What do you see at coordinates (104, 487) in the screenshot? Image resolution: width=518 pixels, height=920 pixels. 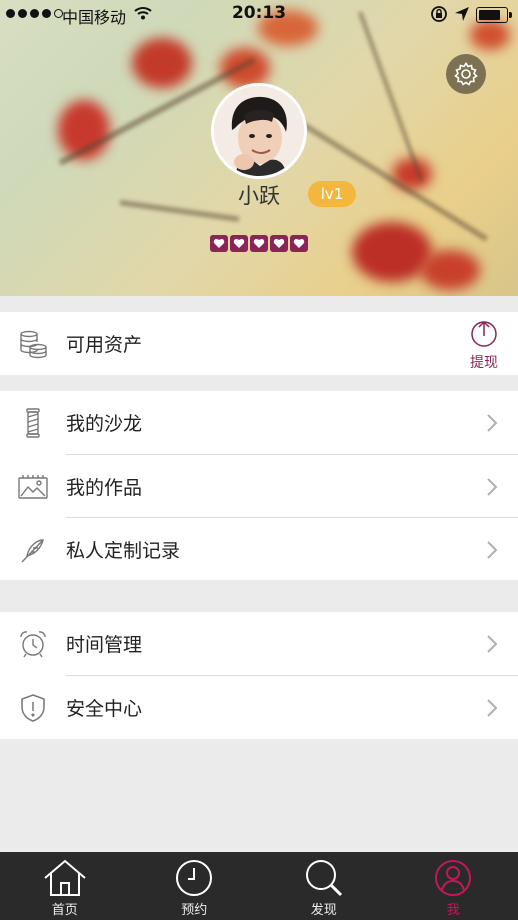 I see `menu-item-label: 我的作品` at bounding box center [104, 487].